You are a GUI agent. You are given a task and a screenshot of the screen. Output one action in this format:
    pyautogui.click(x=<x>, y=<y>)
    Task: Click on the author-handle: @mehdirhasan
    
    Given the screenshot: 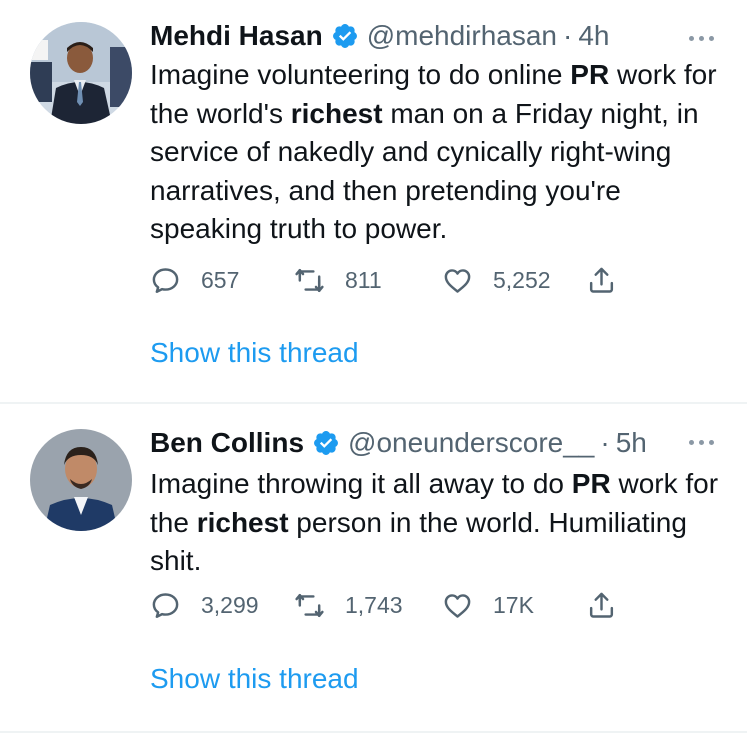 What is the action you would take?
    pyautogui.click(x=462, y=36)
    